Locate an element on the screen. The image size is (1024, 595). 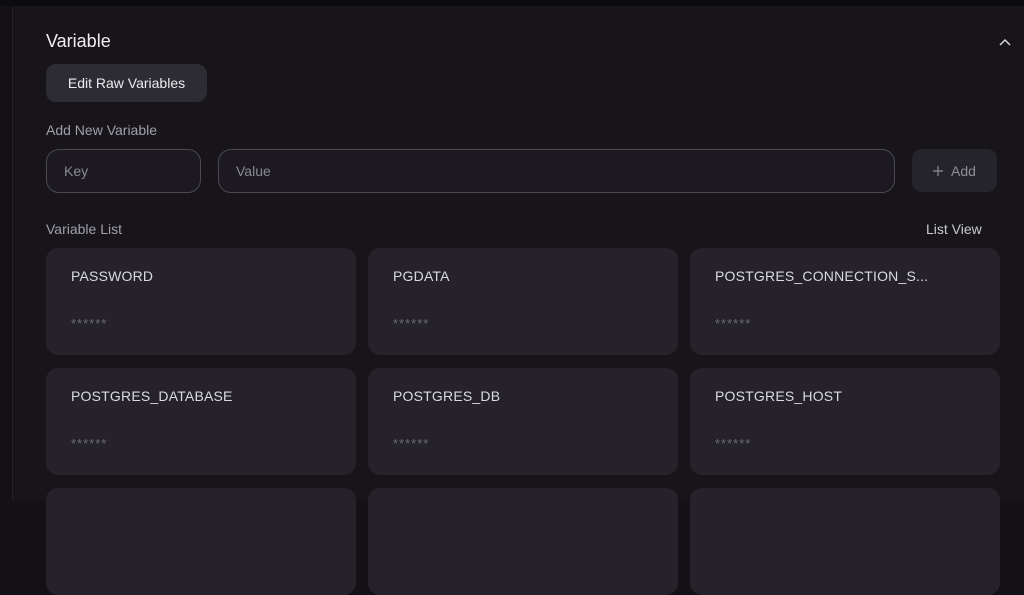
edit-raw-variables-button: Edit Raw Variables is located at coordinates (126, 83).